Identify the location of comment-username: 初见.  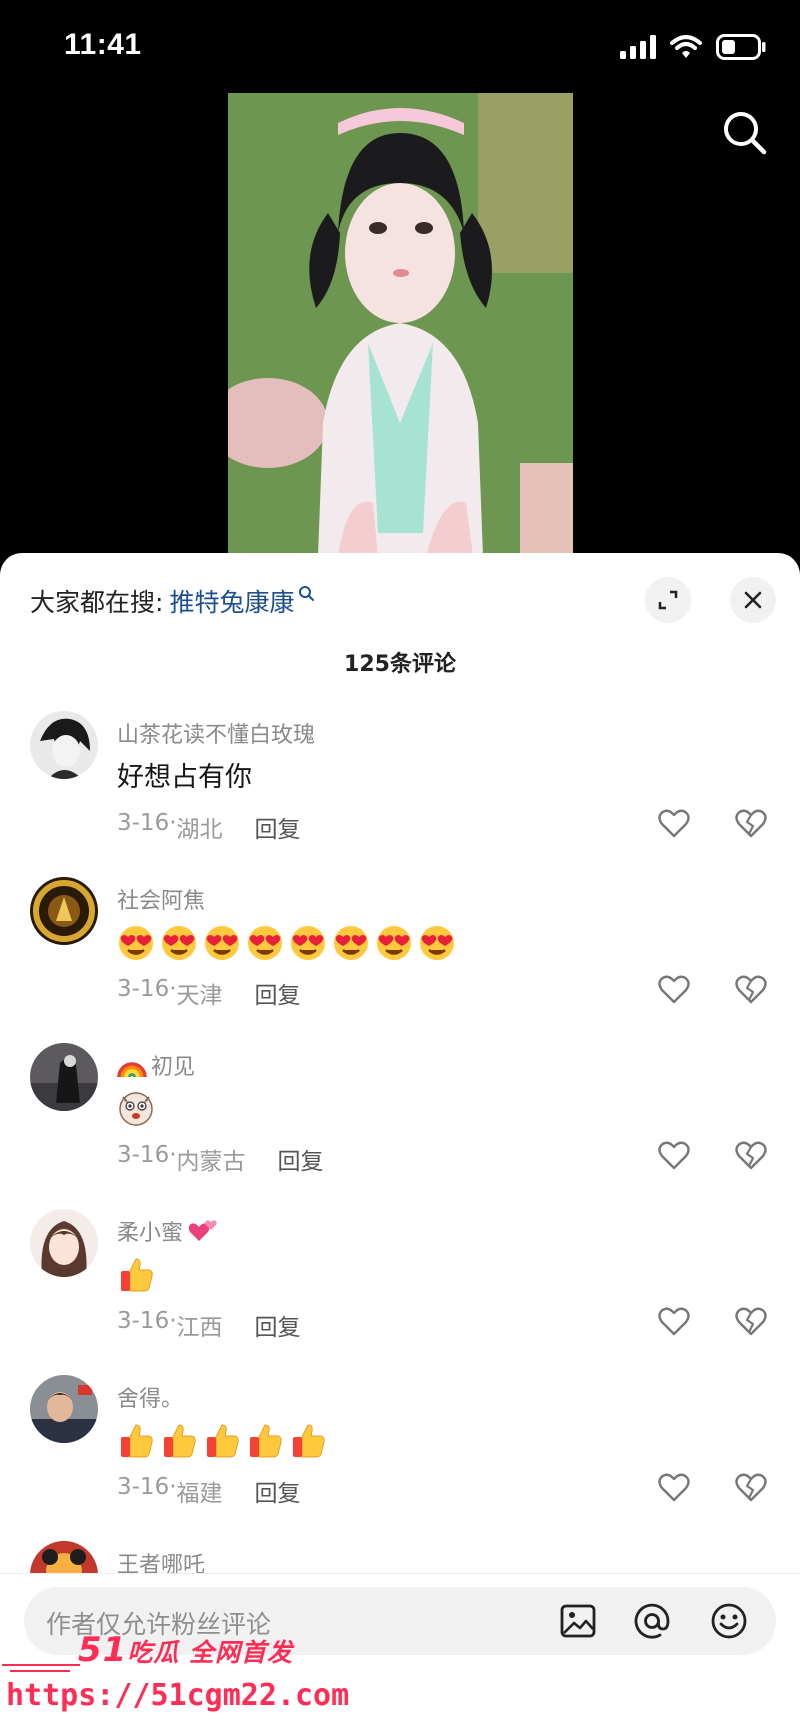
(156, 1065).